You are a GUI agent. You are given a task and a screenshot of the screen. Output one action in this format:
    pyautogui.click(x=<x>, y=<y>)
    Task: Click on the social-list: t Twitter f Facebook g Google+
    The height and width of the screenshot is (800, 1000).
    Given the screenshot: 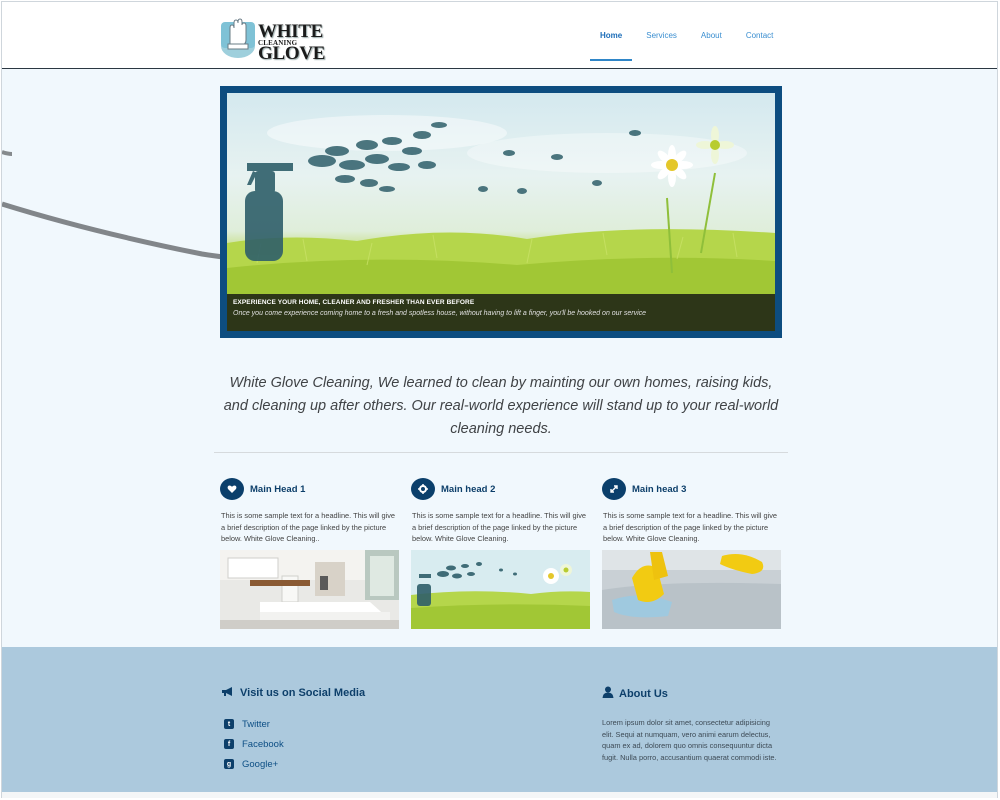 What is the action you would take?
    pyautogui.click(x=293, y=744)
    